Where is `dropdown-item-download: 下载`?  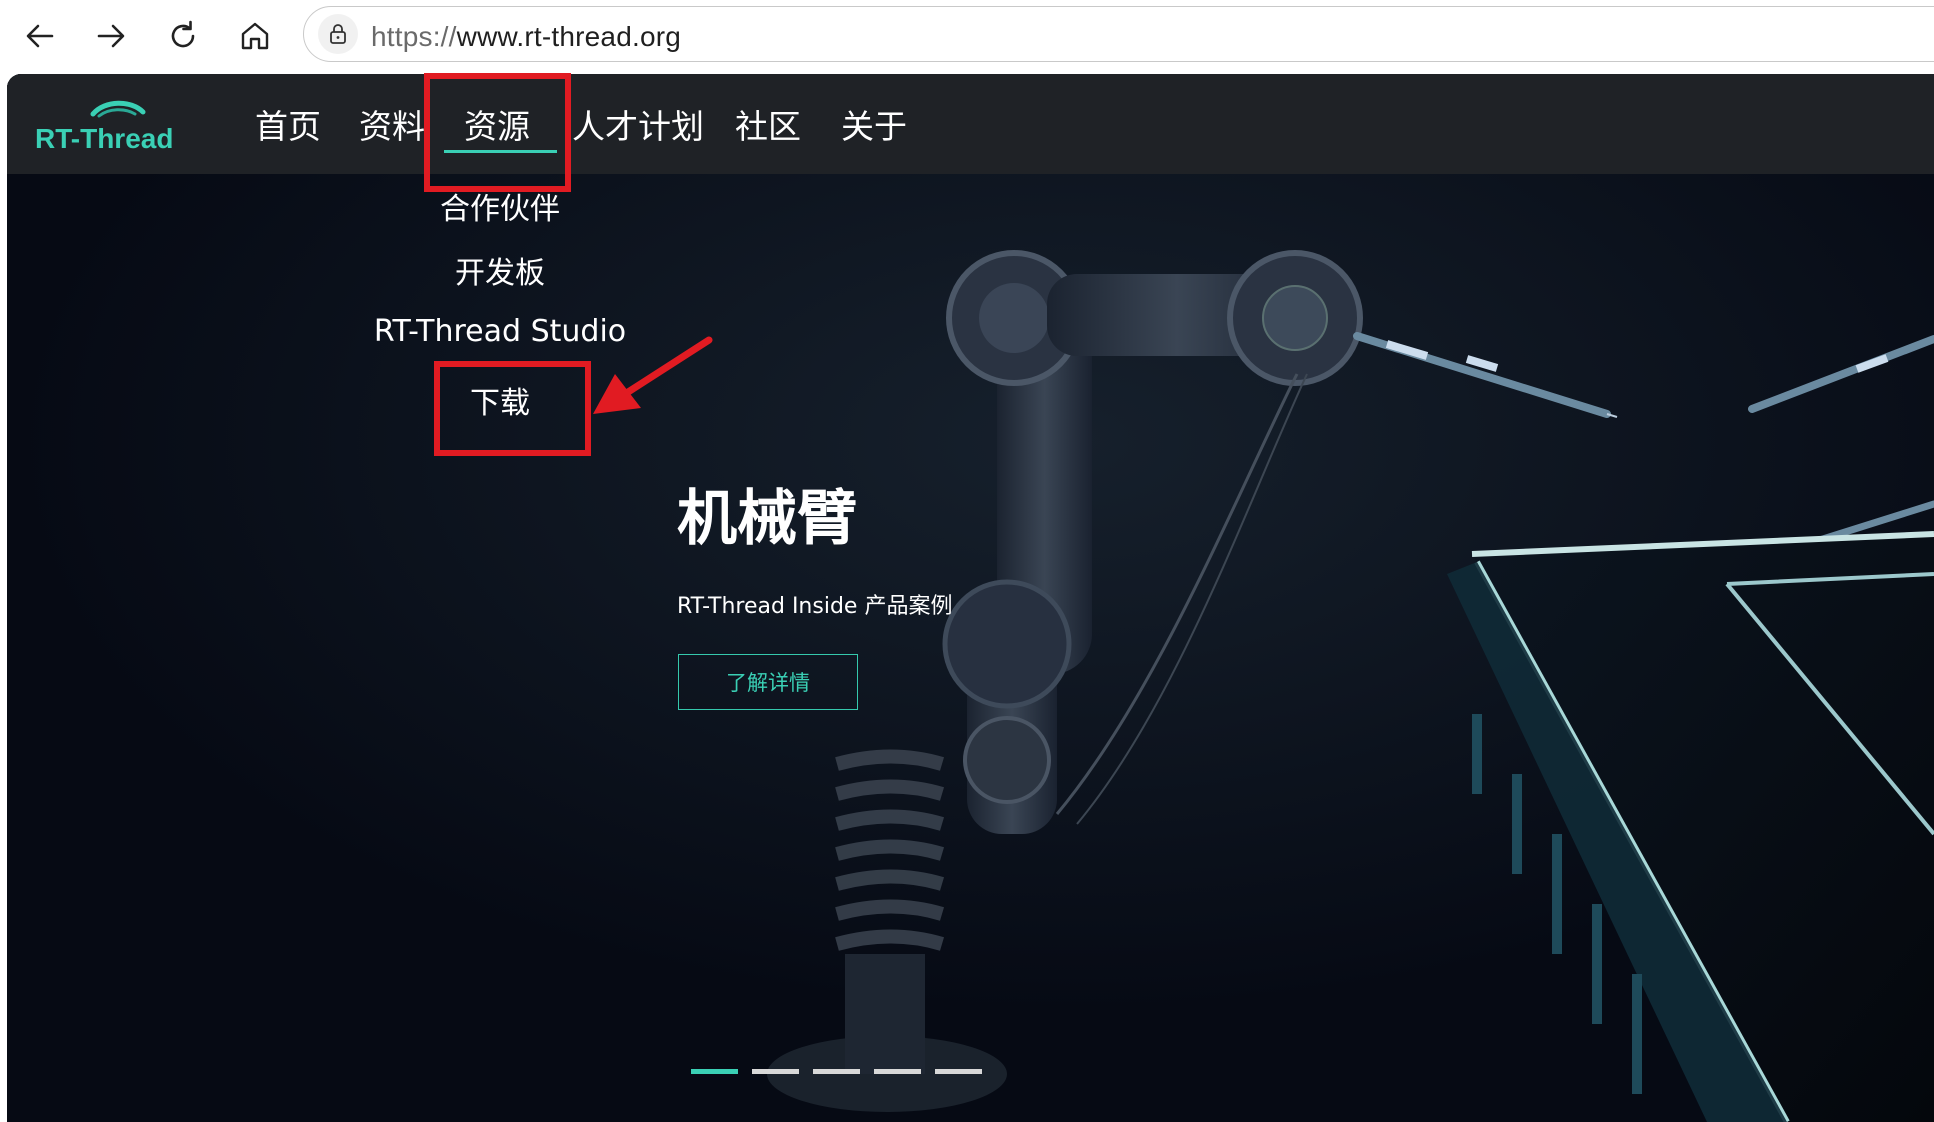
dropdown-item-download: 下载 is located at coordinates (500, 400).